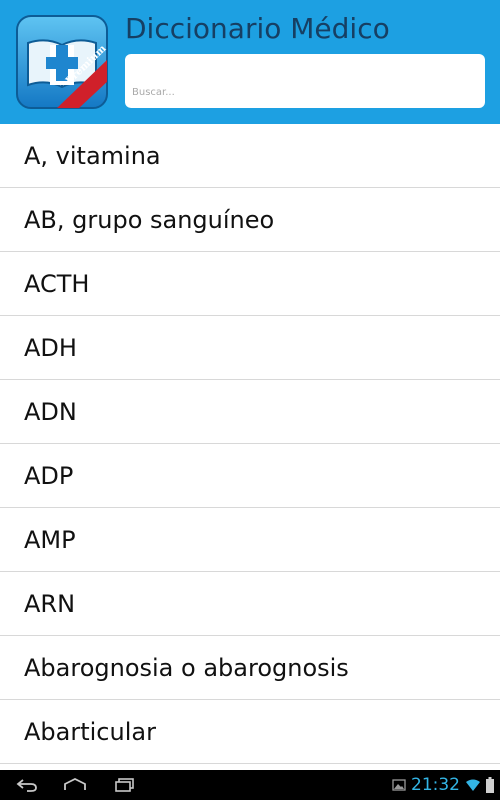 The image size is (500, 800). I want to click on back-button, so click(27, 785).